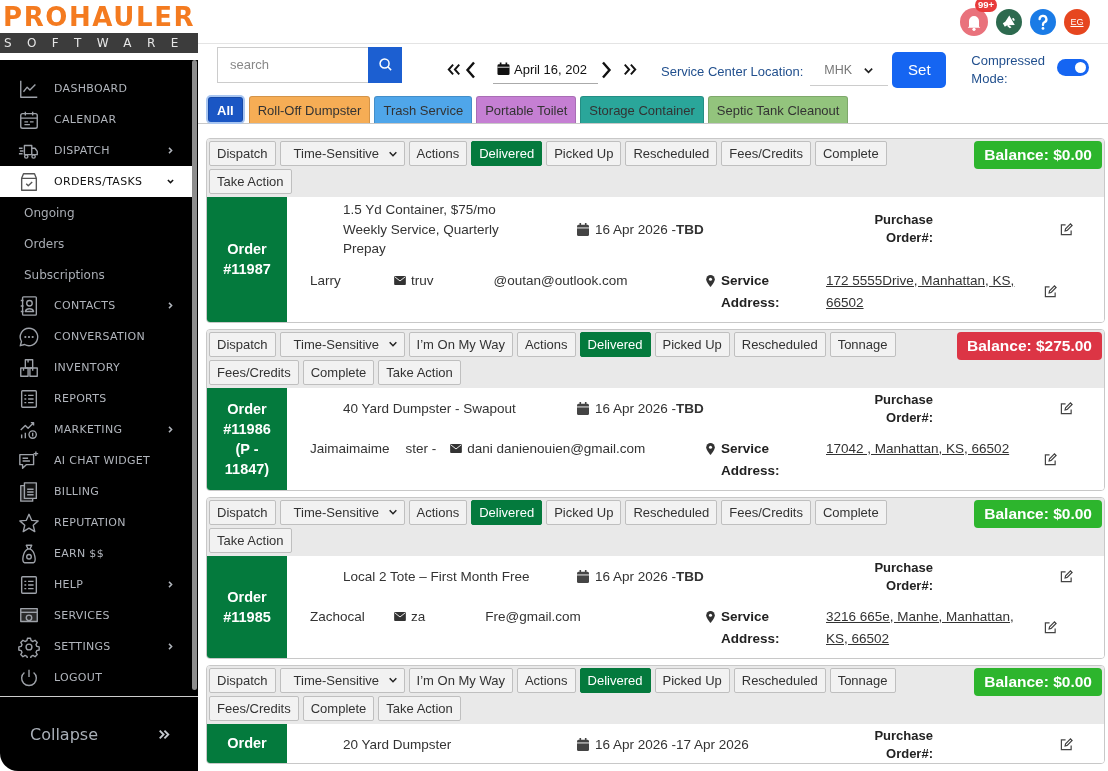 The image size is (1108, 771). Describe the element at coordinates (642, 109) in the screenshot. I see `filter-tab: Storage Container` at that location.